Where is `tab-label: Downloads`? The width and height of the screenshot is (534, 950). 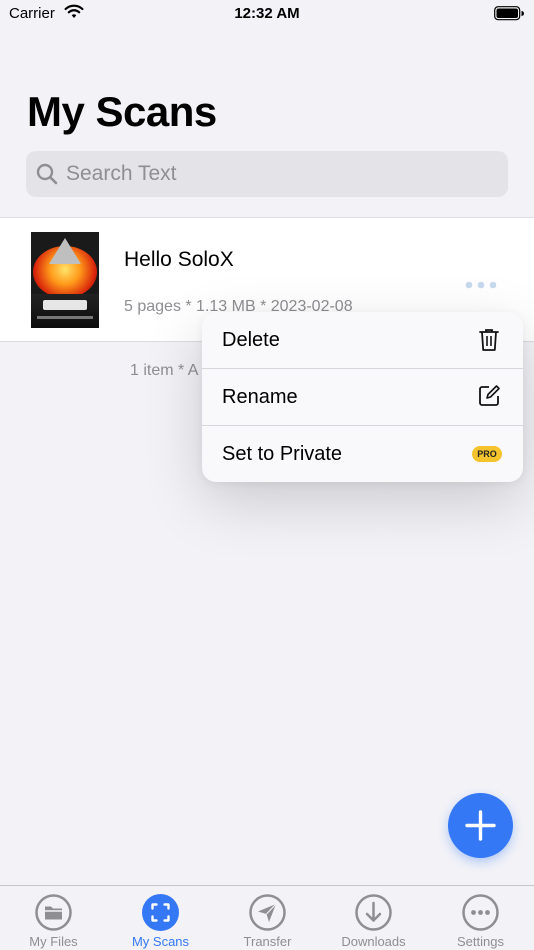 tab-label: Downloads is located at coordinates (373, 941).